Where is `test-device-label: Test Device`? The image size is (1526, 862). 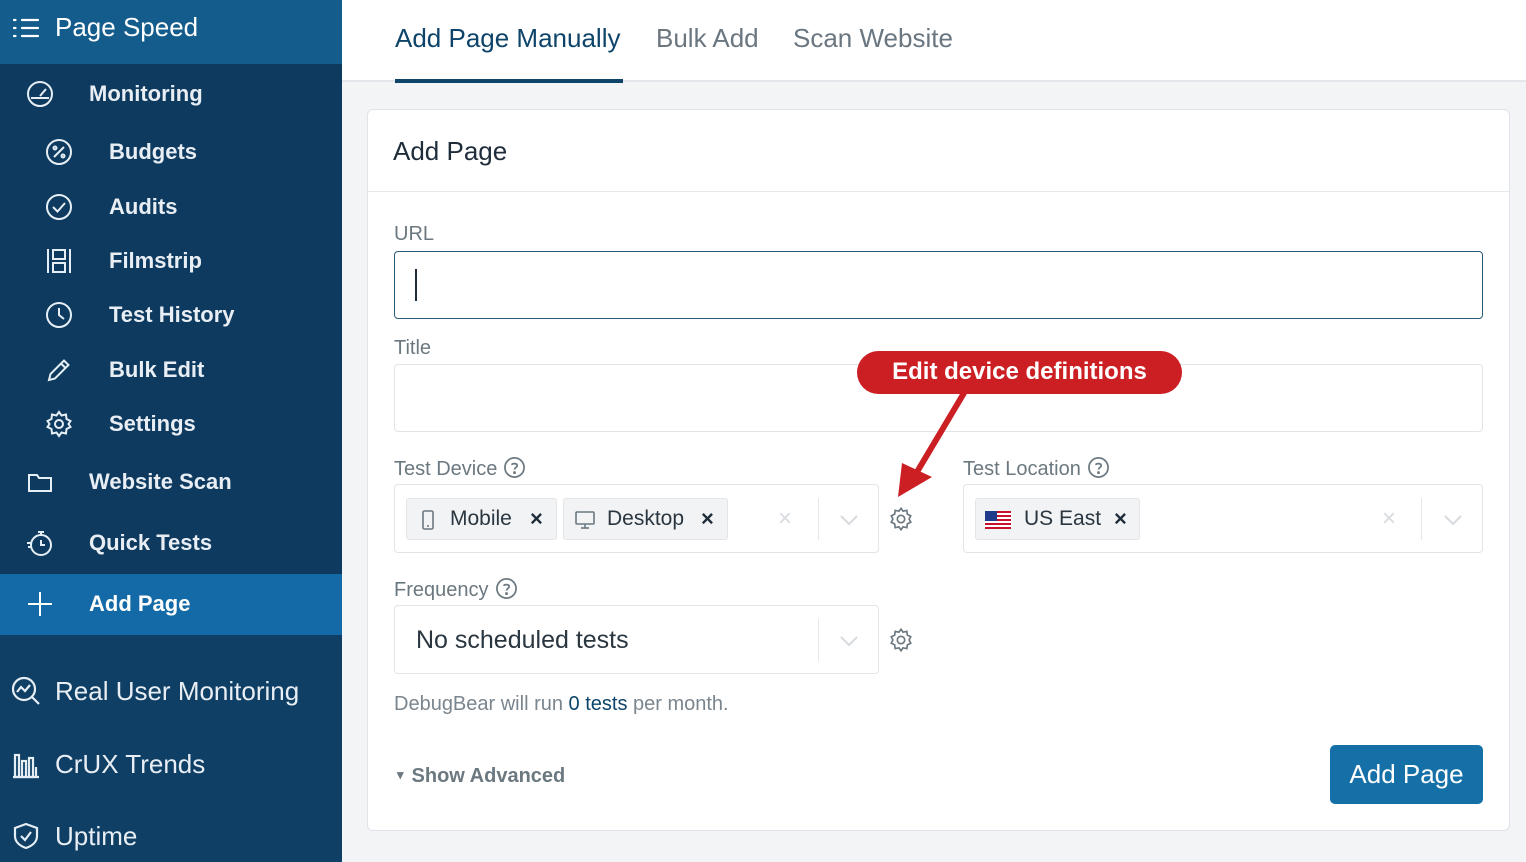 test-device-label: Test Device is located at coordinates (460, 468).